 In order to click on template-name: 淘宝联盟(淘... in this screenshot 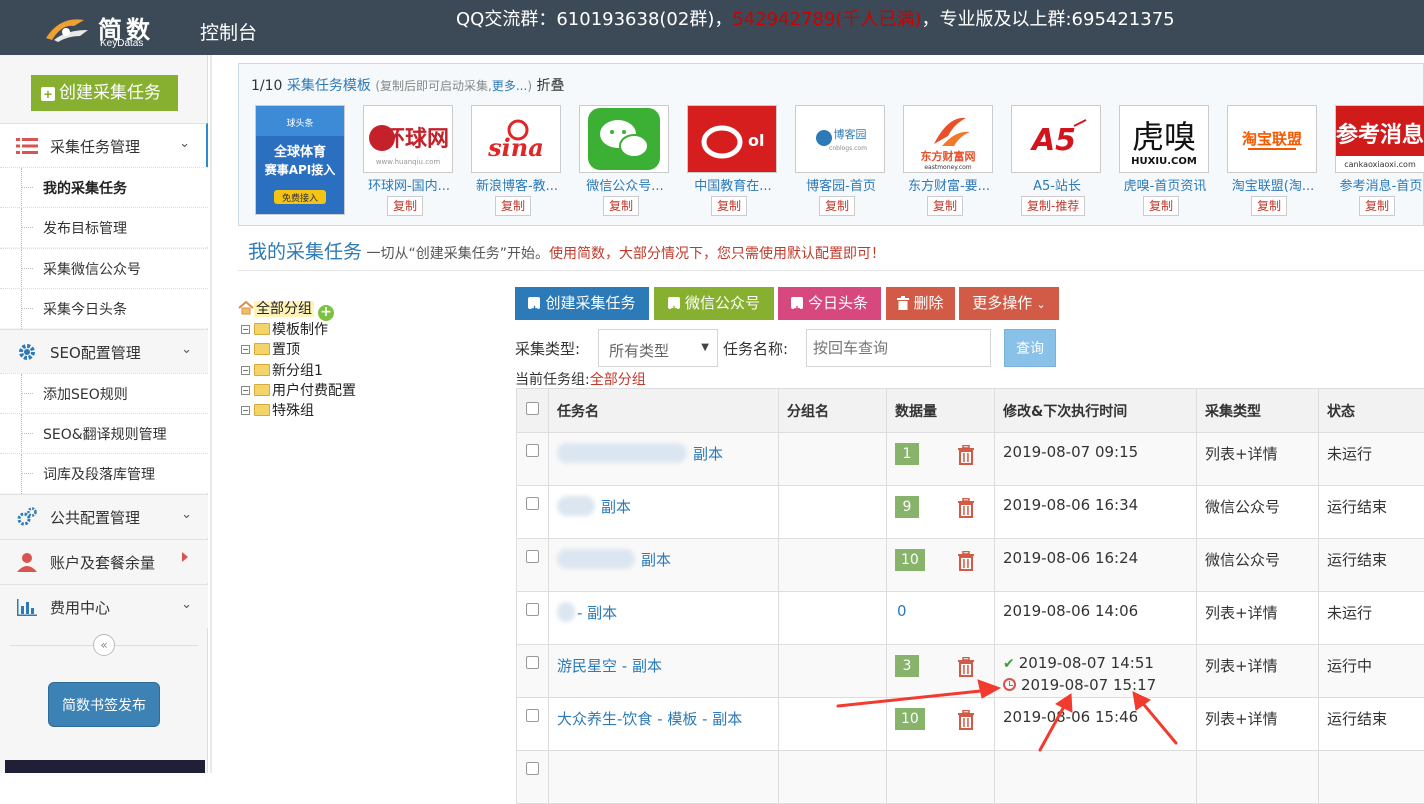, I will do `click(1273, 184)`.